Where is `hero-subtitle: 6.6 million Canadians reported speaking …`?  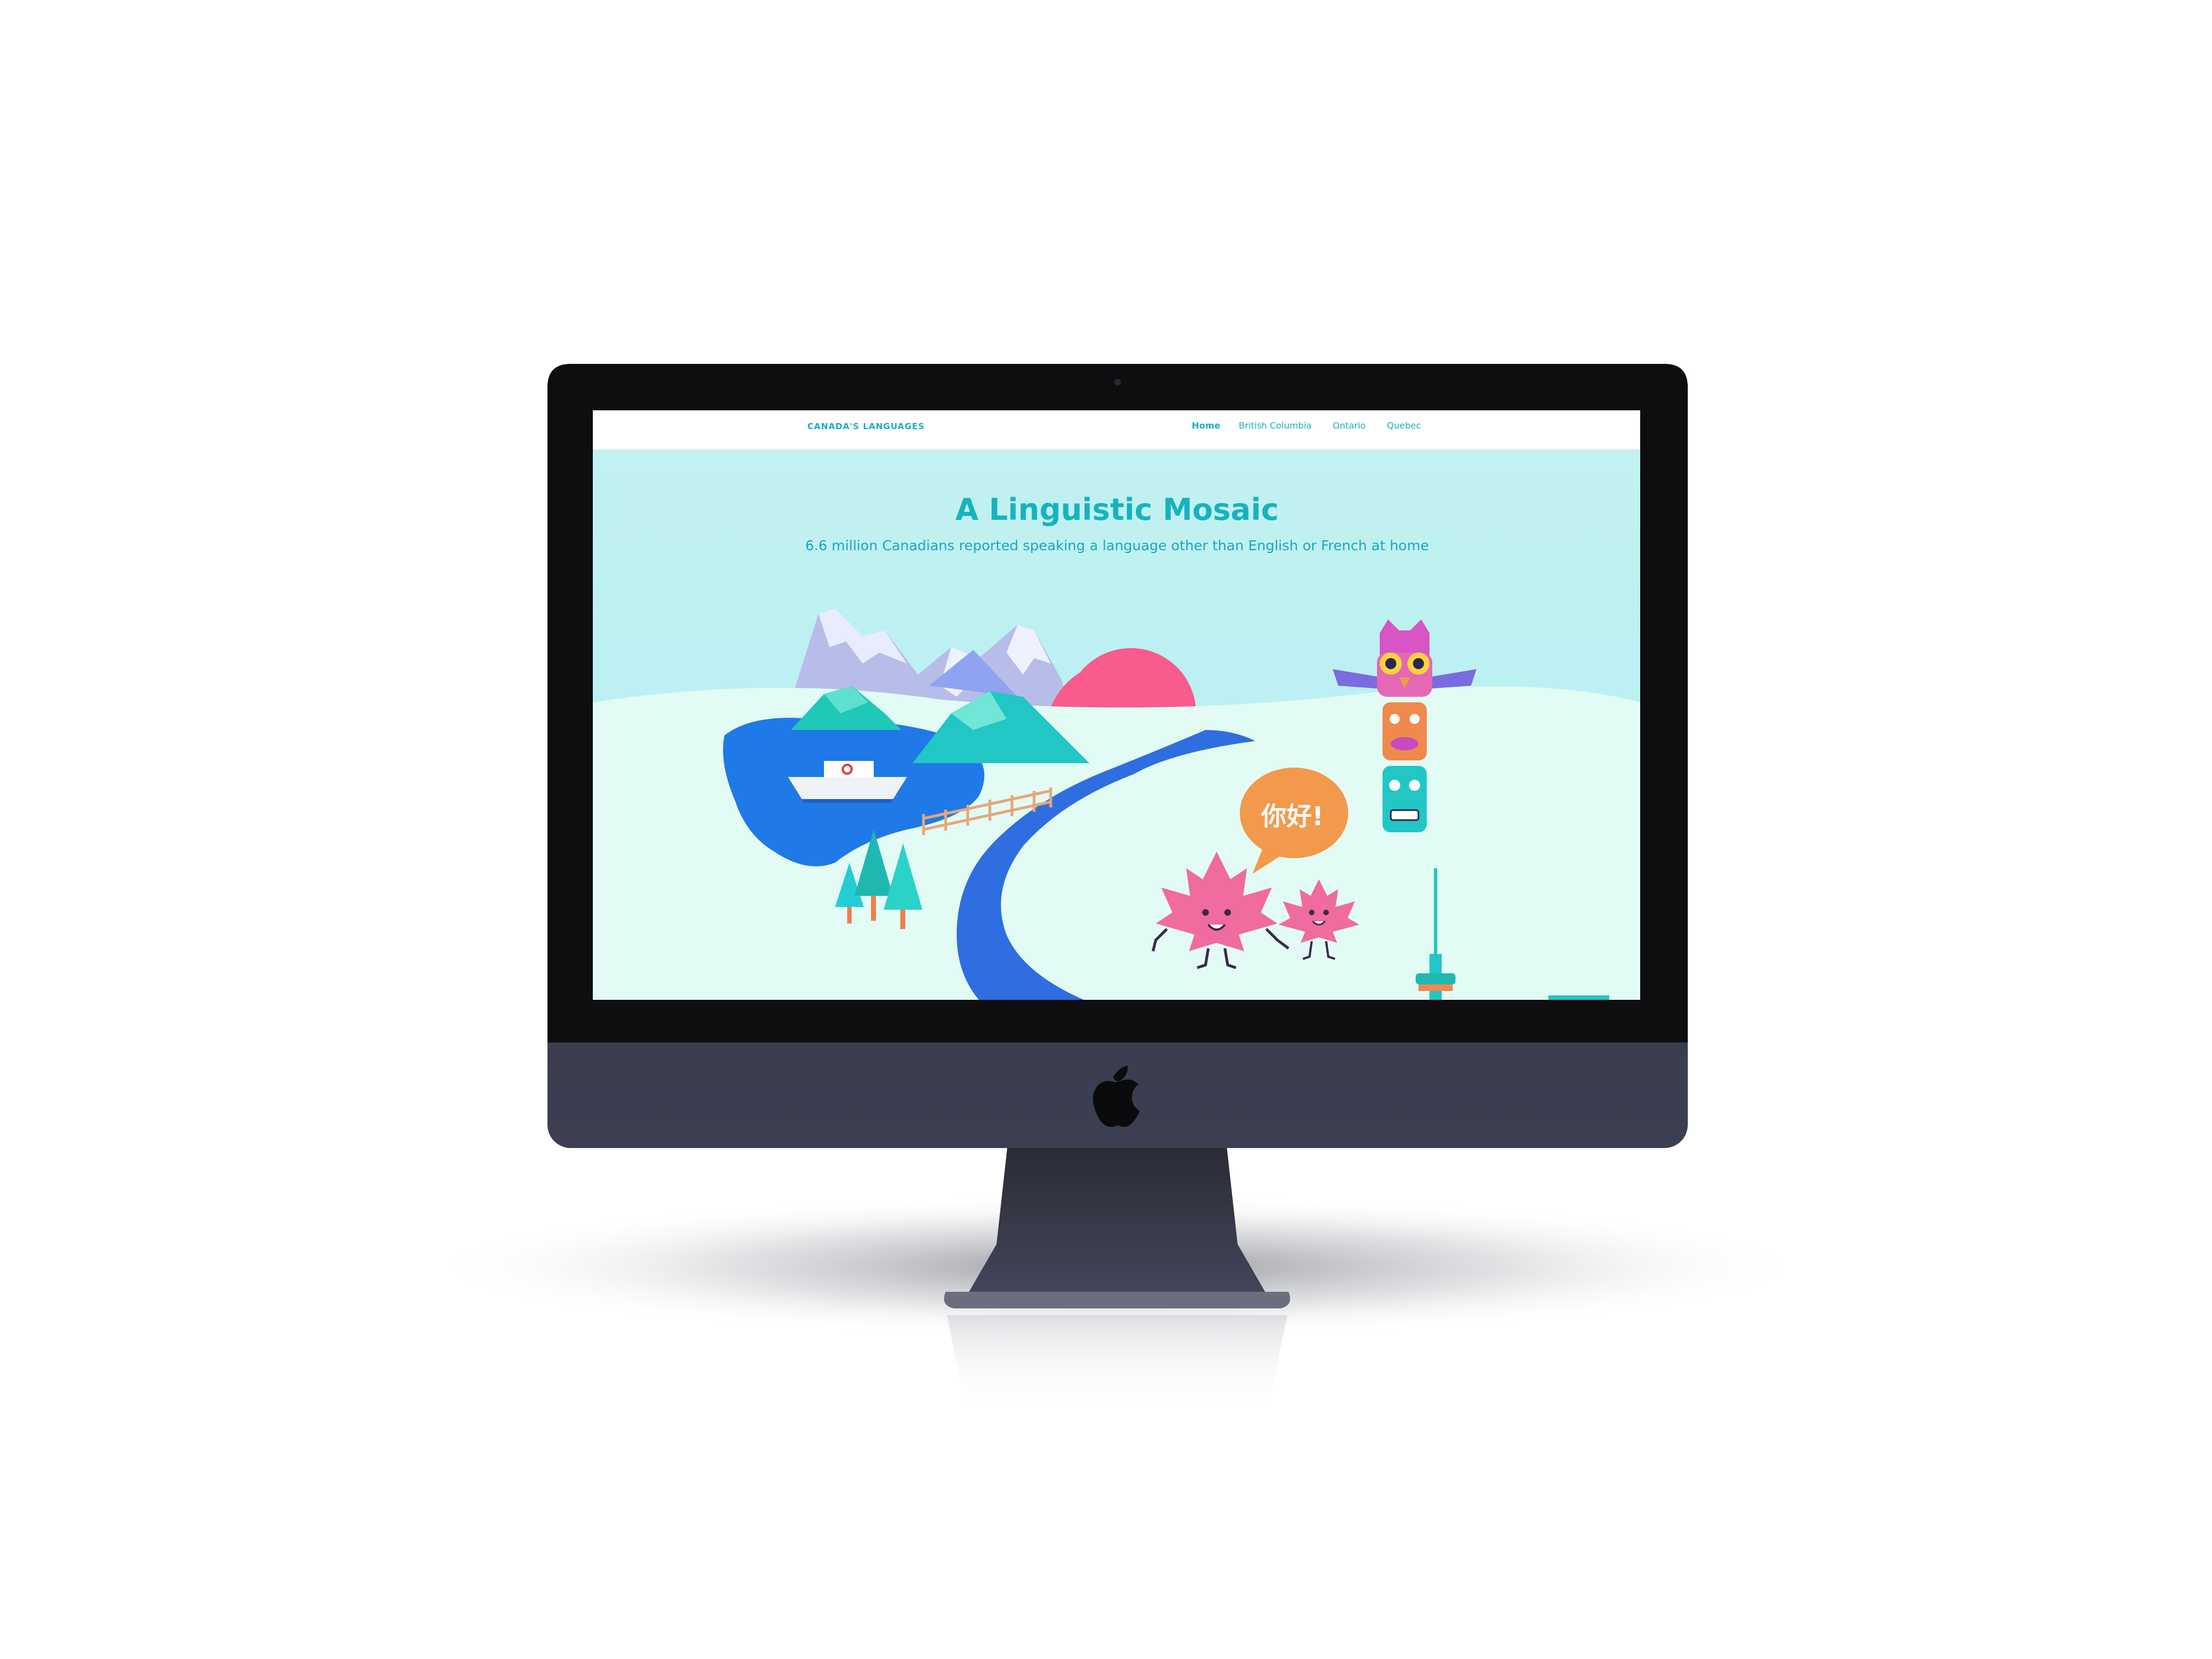 hero-subtitle: 6.6 million Canadians reported speaking … is located at coordinates (1117, 546).